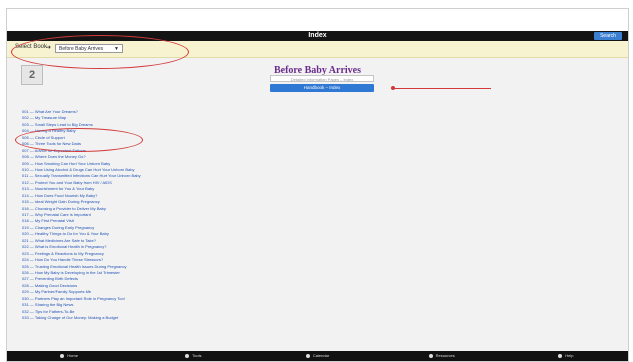 The height and width of the screenshot is (362, 633). I want to click on tab-tools: Tools, so click(193, 356).